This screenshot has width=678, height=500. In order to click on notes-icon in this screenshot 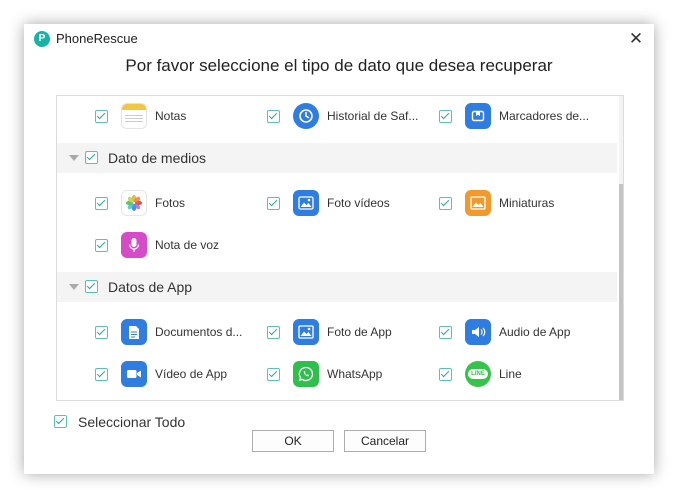, I will do `click(134, 116)`.